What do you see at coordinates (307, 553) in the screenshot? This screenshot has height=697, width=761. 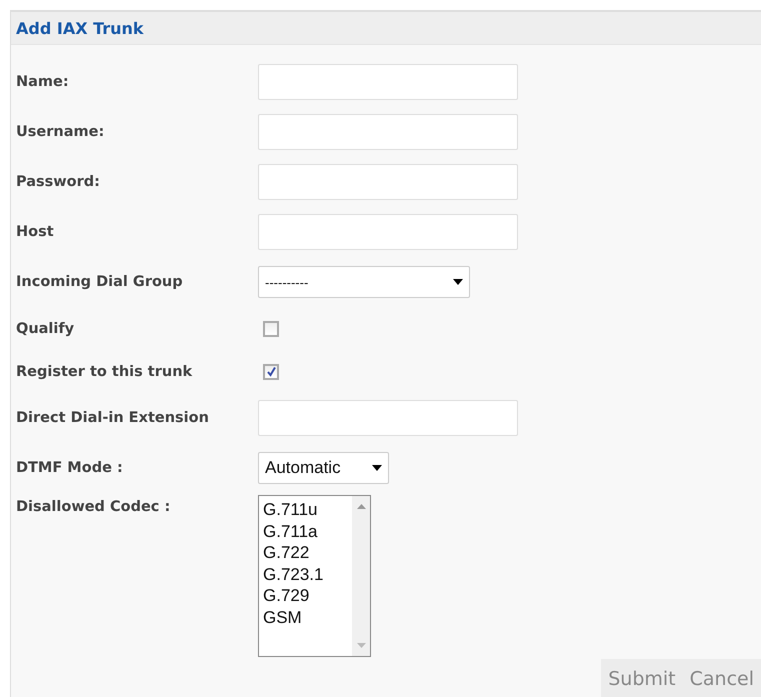 I see `list-option: G.722` at bounding box center [307, 553].